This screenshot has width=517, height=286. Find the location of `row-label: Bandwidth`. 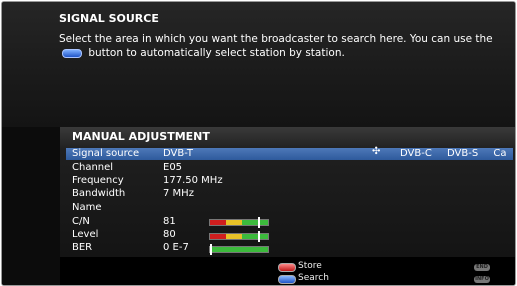

row-label: Bandwidth is located at coordinates (99, 193).